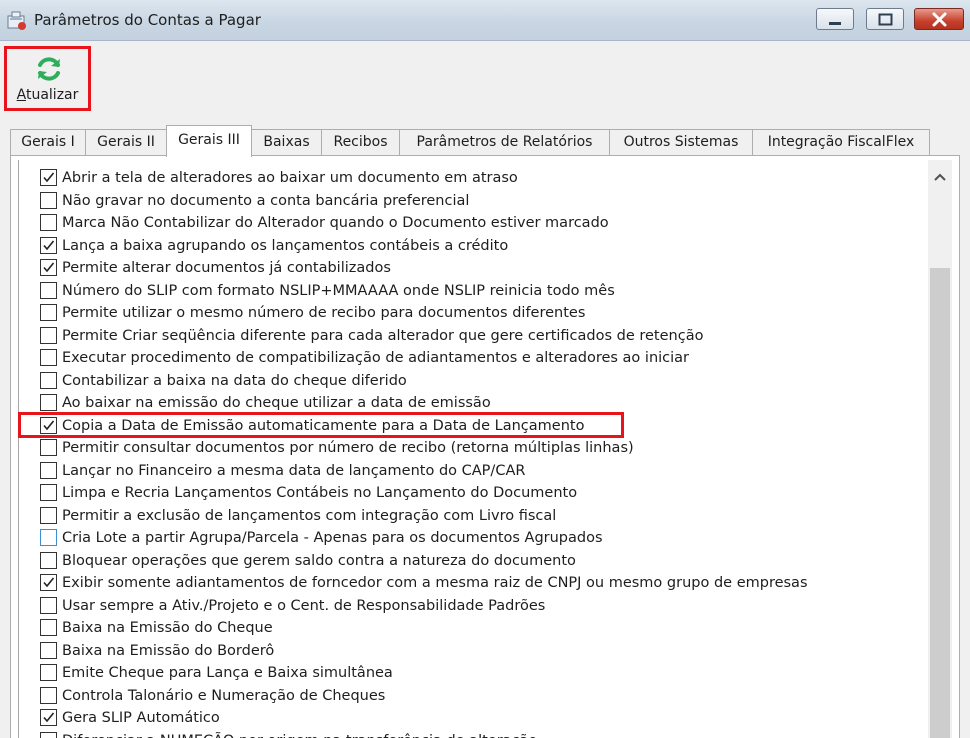 The width and height of the screenshot is (970, 738). I want to click on list-border, so click(18, 449).